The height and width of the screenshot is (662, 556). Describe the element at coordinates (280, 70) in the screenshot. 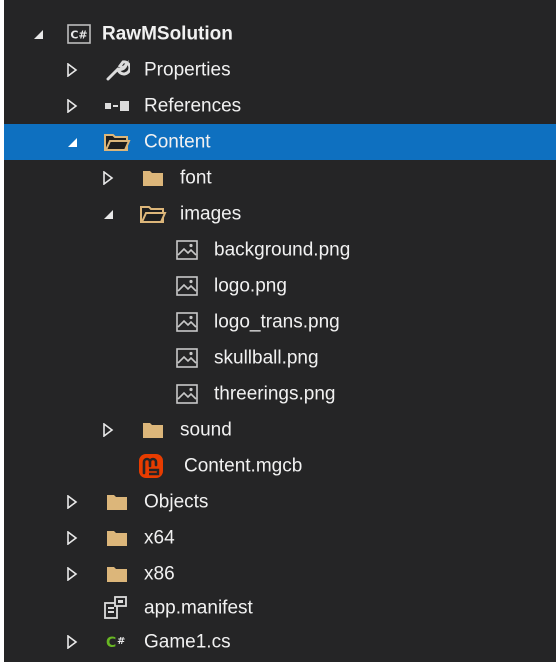

I see `tree-item-properties: Properties` at that location.